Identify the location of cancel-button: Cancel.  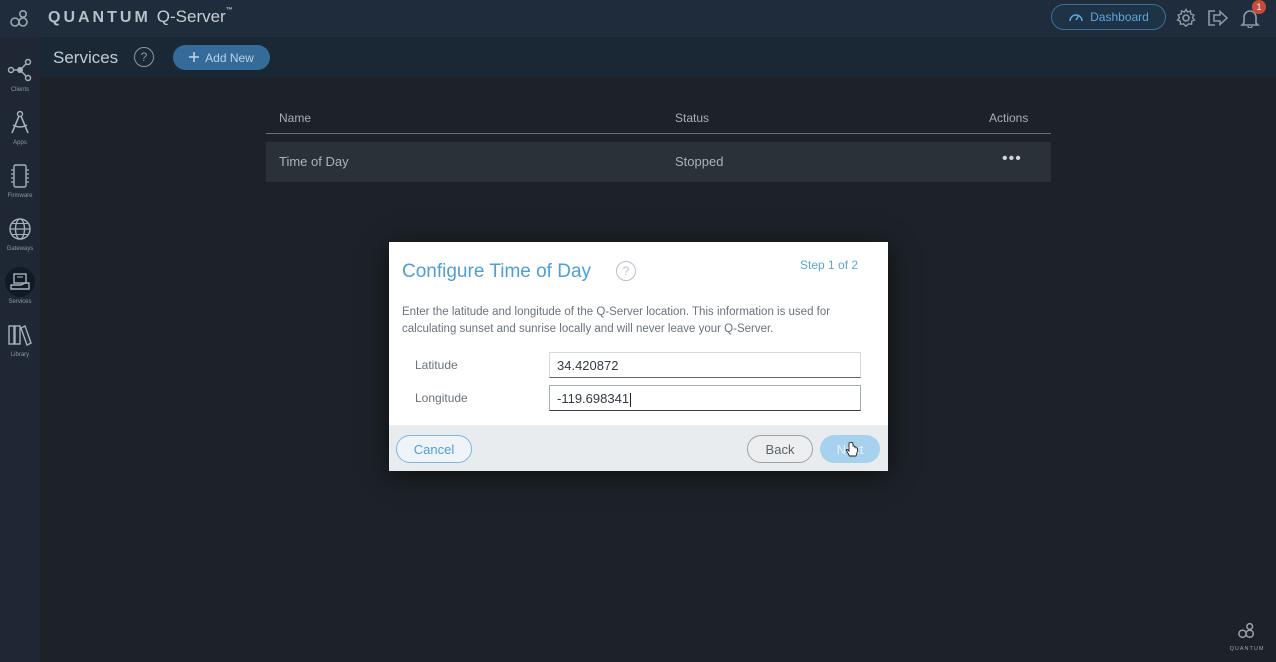
(434, 449).